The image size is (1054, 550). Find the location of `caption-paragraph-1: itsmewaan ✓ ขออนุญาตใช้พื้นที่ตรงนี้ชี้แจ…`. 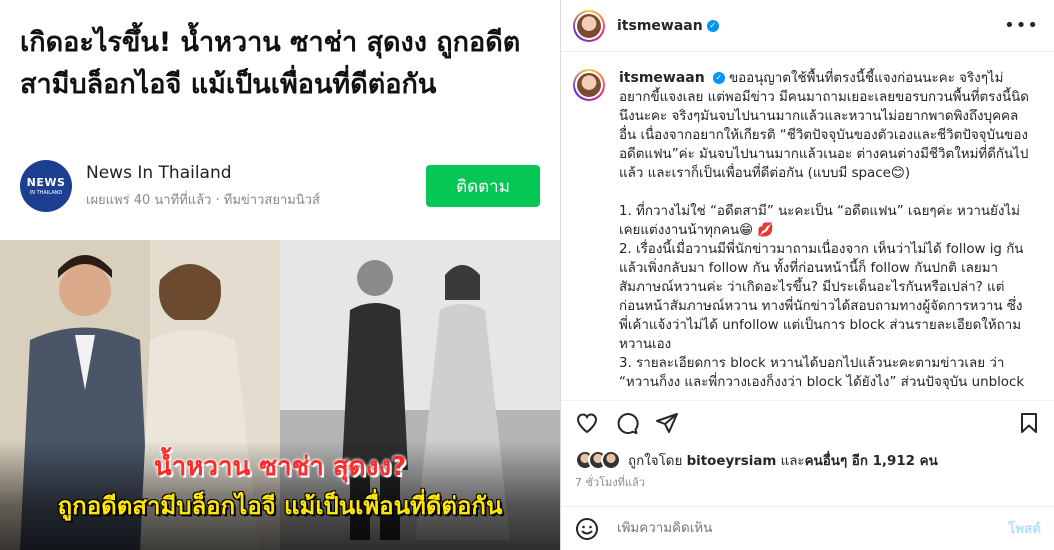

caption-paragraph-1: itsmewaan ✓ ขออนุญาตใช้พื้นที่ตรงนี้ชี้แจ… is located at coordinates (824, 126).